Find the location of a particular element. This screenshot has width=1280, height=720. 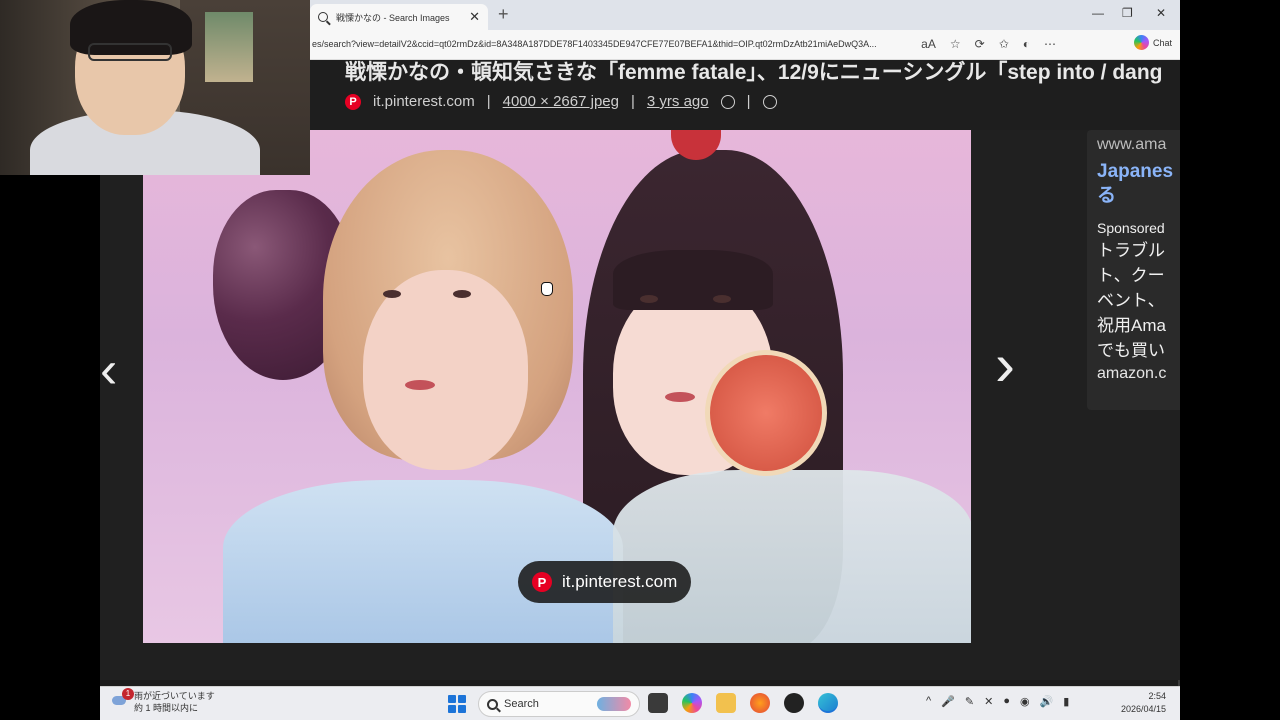

grapefruit-prop is located at coordinates (766, 413).